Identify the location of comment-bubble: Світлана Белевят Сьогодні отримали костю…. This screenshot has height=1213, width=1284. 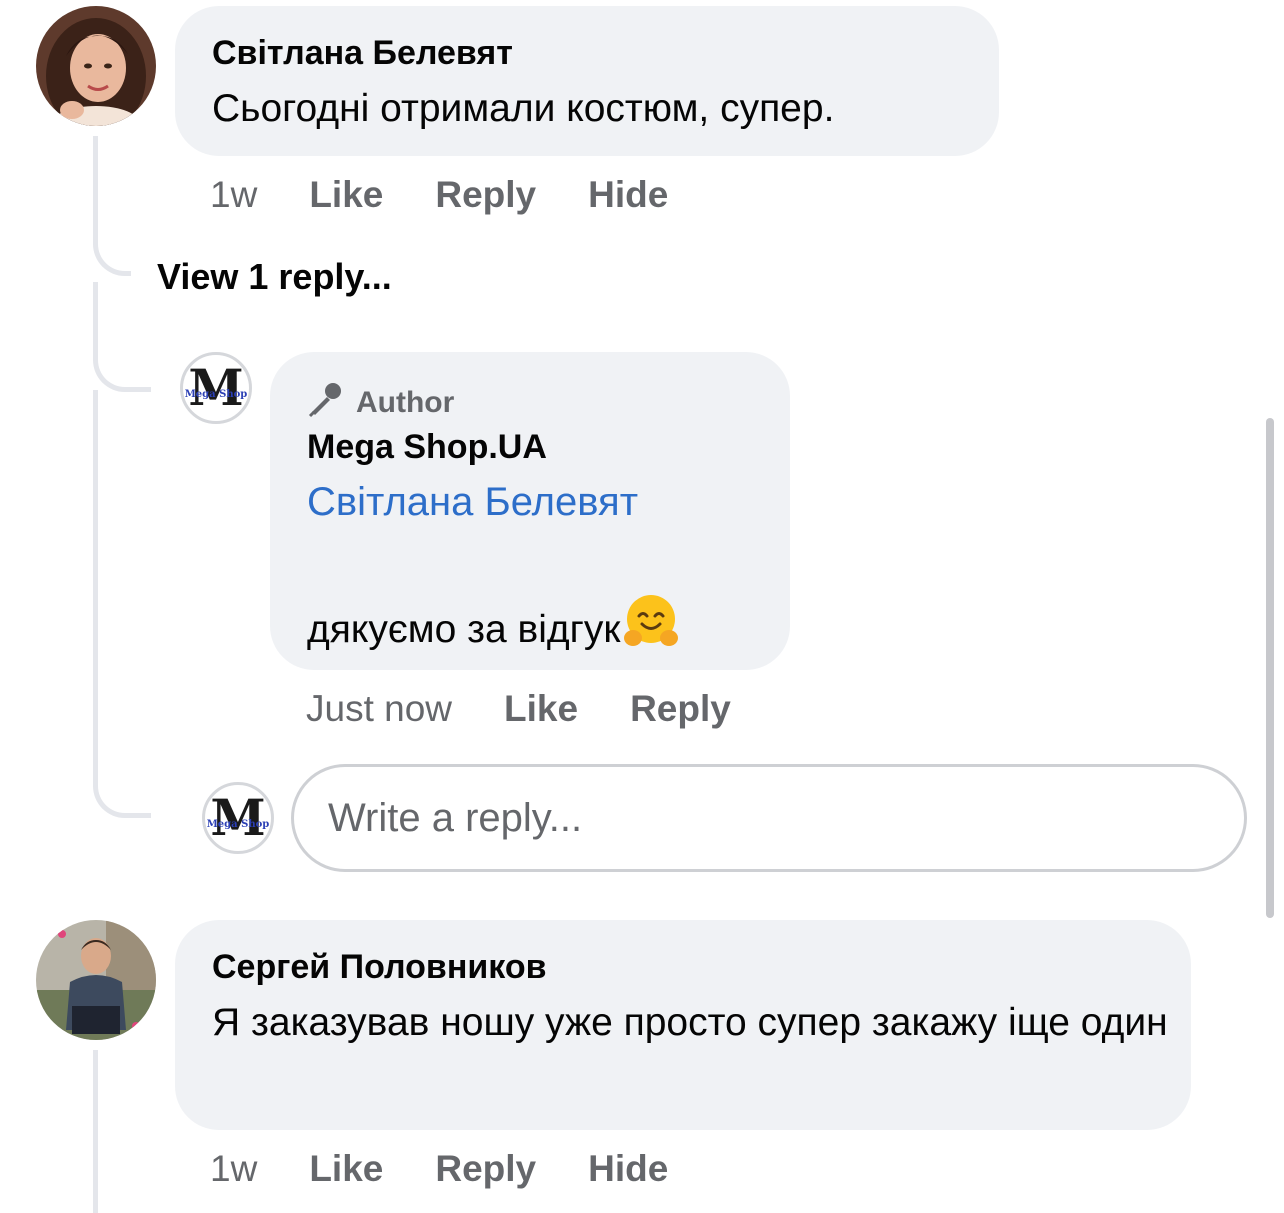
(587, 81).